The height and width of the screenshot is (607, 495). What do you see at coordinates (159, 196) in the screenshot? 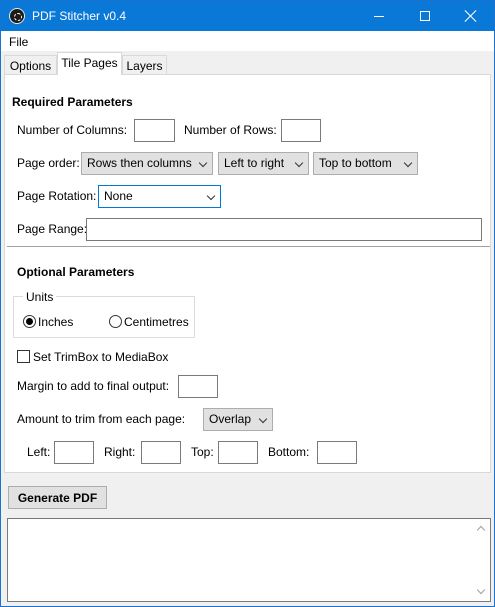
I see `page-rotation-select: None` at bounding box center [159, 196].